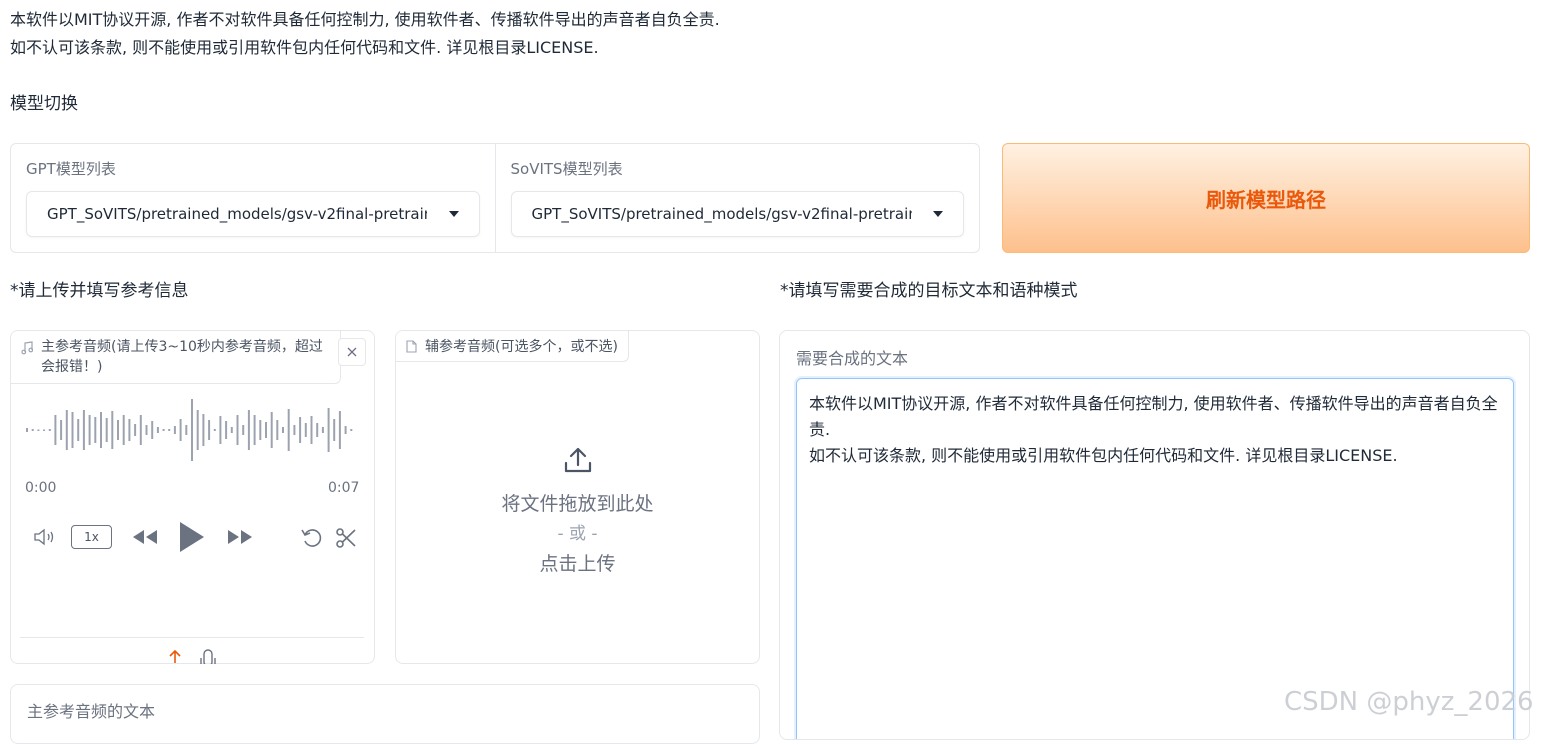 Image resolution: width=1543 pixels, height=744 pixels. I want to click on aux-audio-upload-dropzone: 将文件拖放到此处 - 或 - 点击上传, so click(577, 512).